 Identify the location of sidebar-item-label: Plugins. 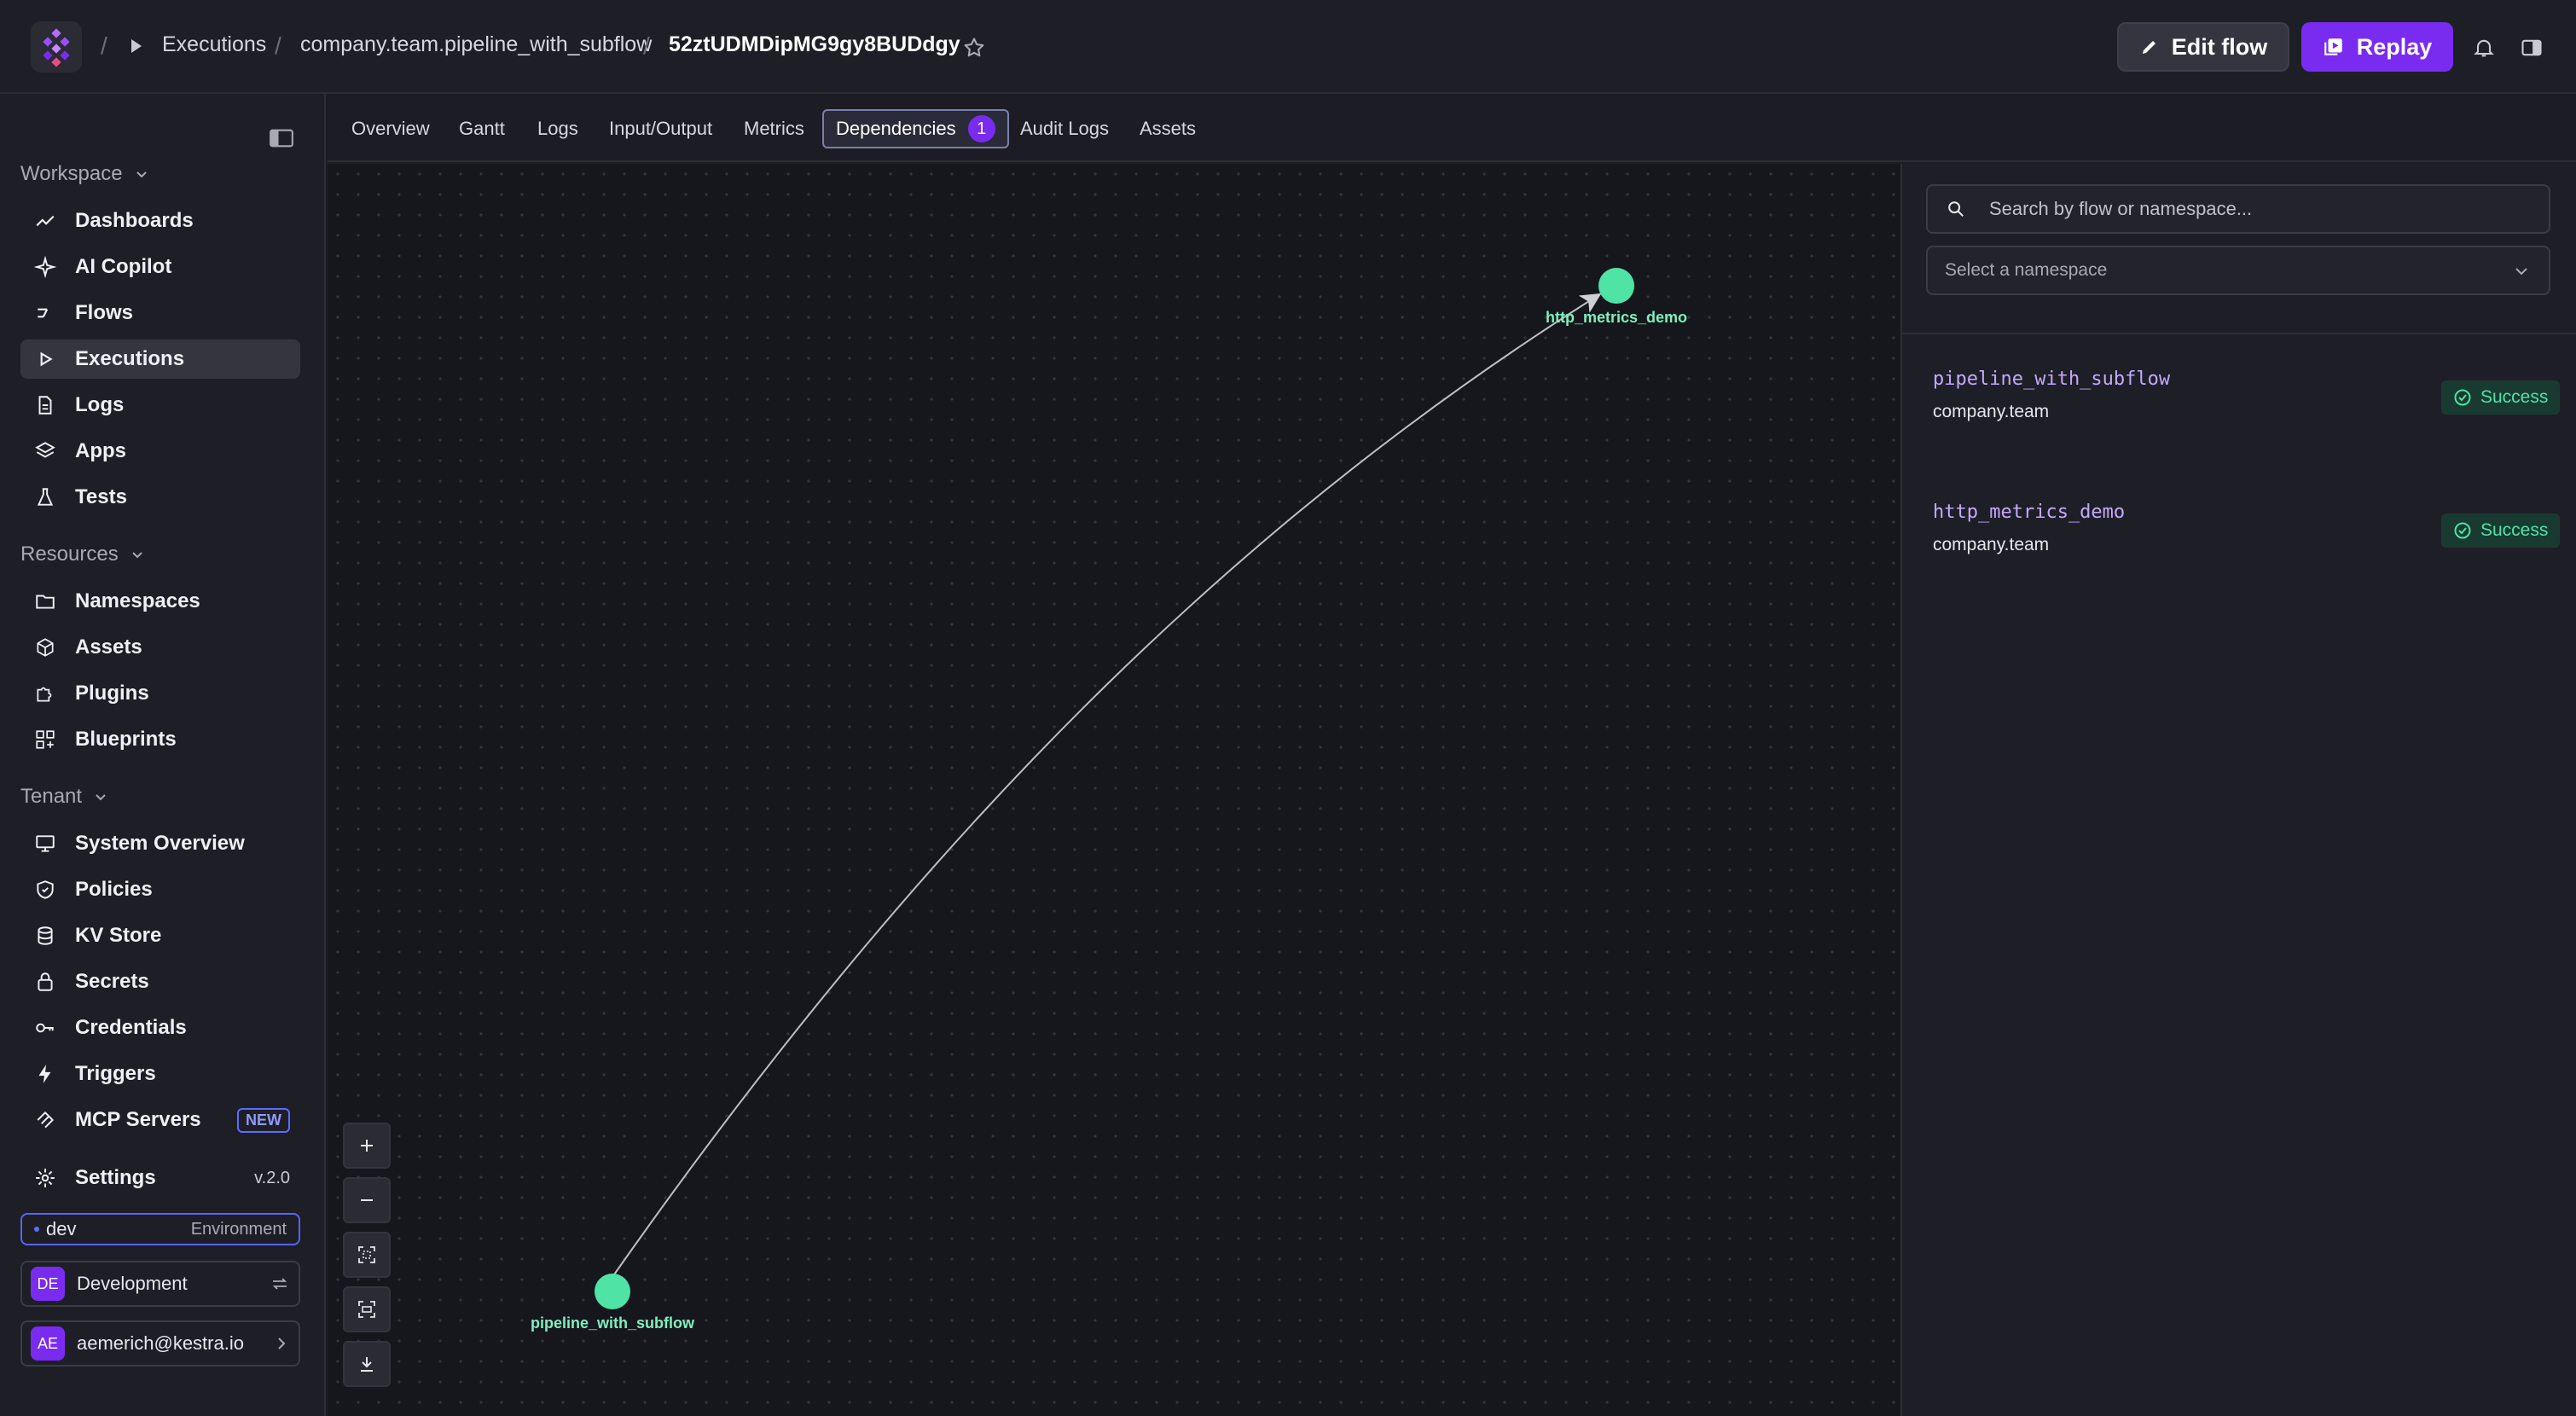
(112, 693).